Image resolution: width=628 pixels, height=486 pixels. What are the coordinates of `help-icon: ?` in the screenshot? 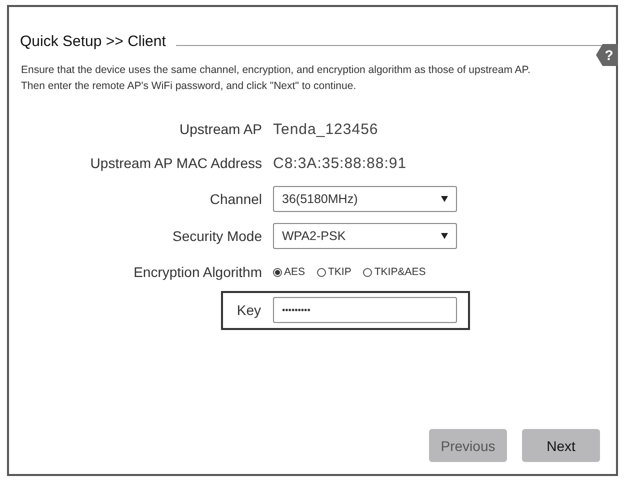 It's located at (607, 55).